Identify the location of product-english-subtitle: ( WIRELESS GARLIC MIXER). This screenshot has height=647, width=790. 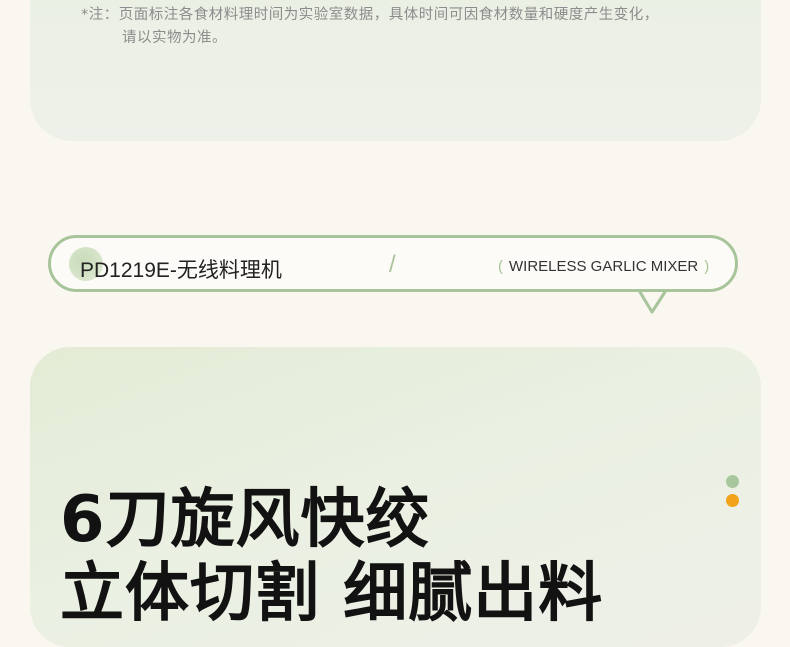
(603, 266).